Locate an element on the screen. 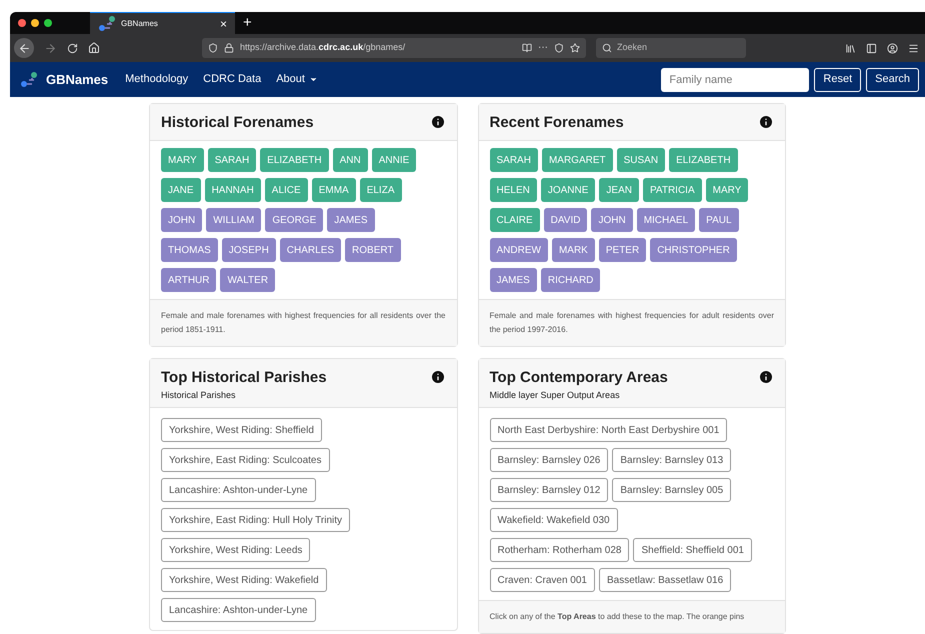 The width and height of the screenshot is (925, 634). name-button: HANNAH is located at coordinates (232, 190).